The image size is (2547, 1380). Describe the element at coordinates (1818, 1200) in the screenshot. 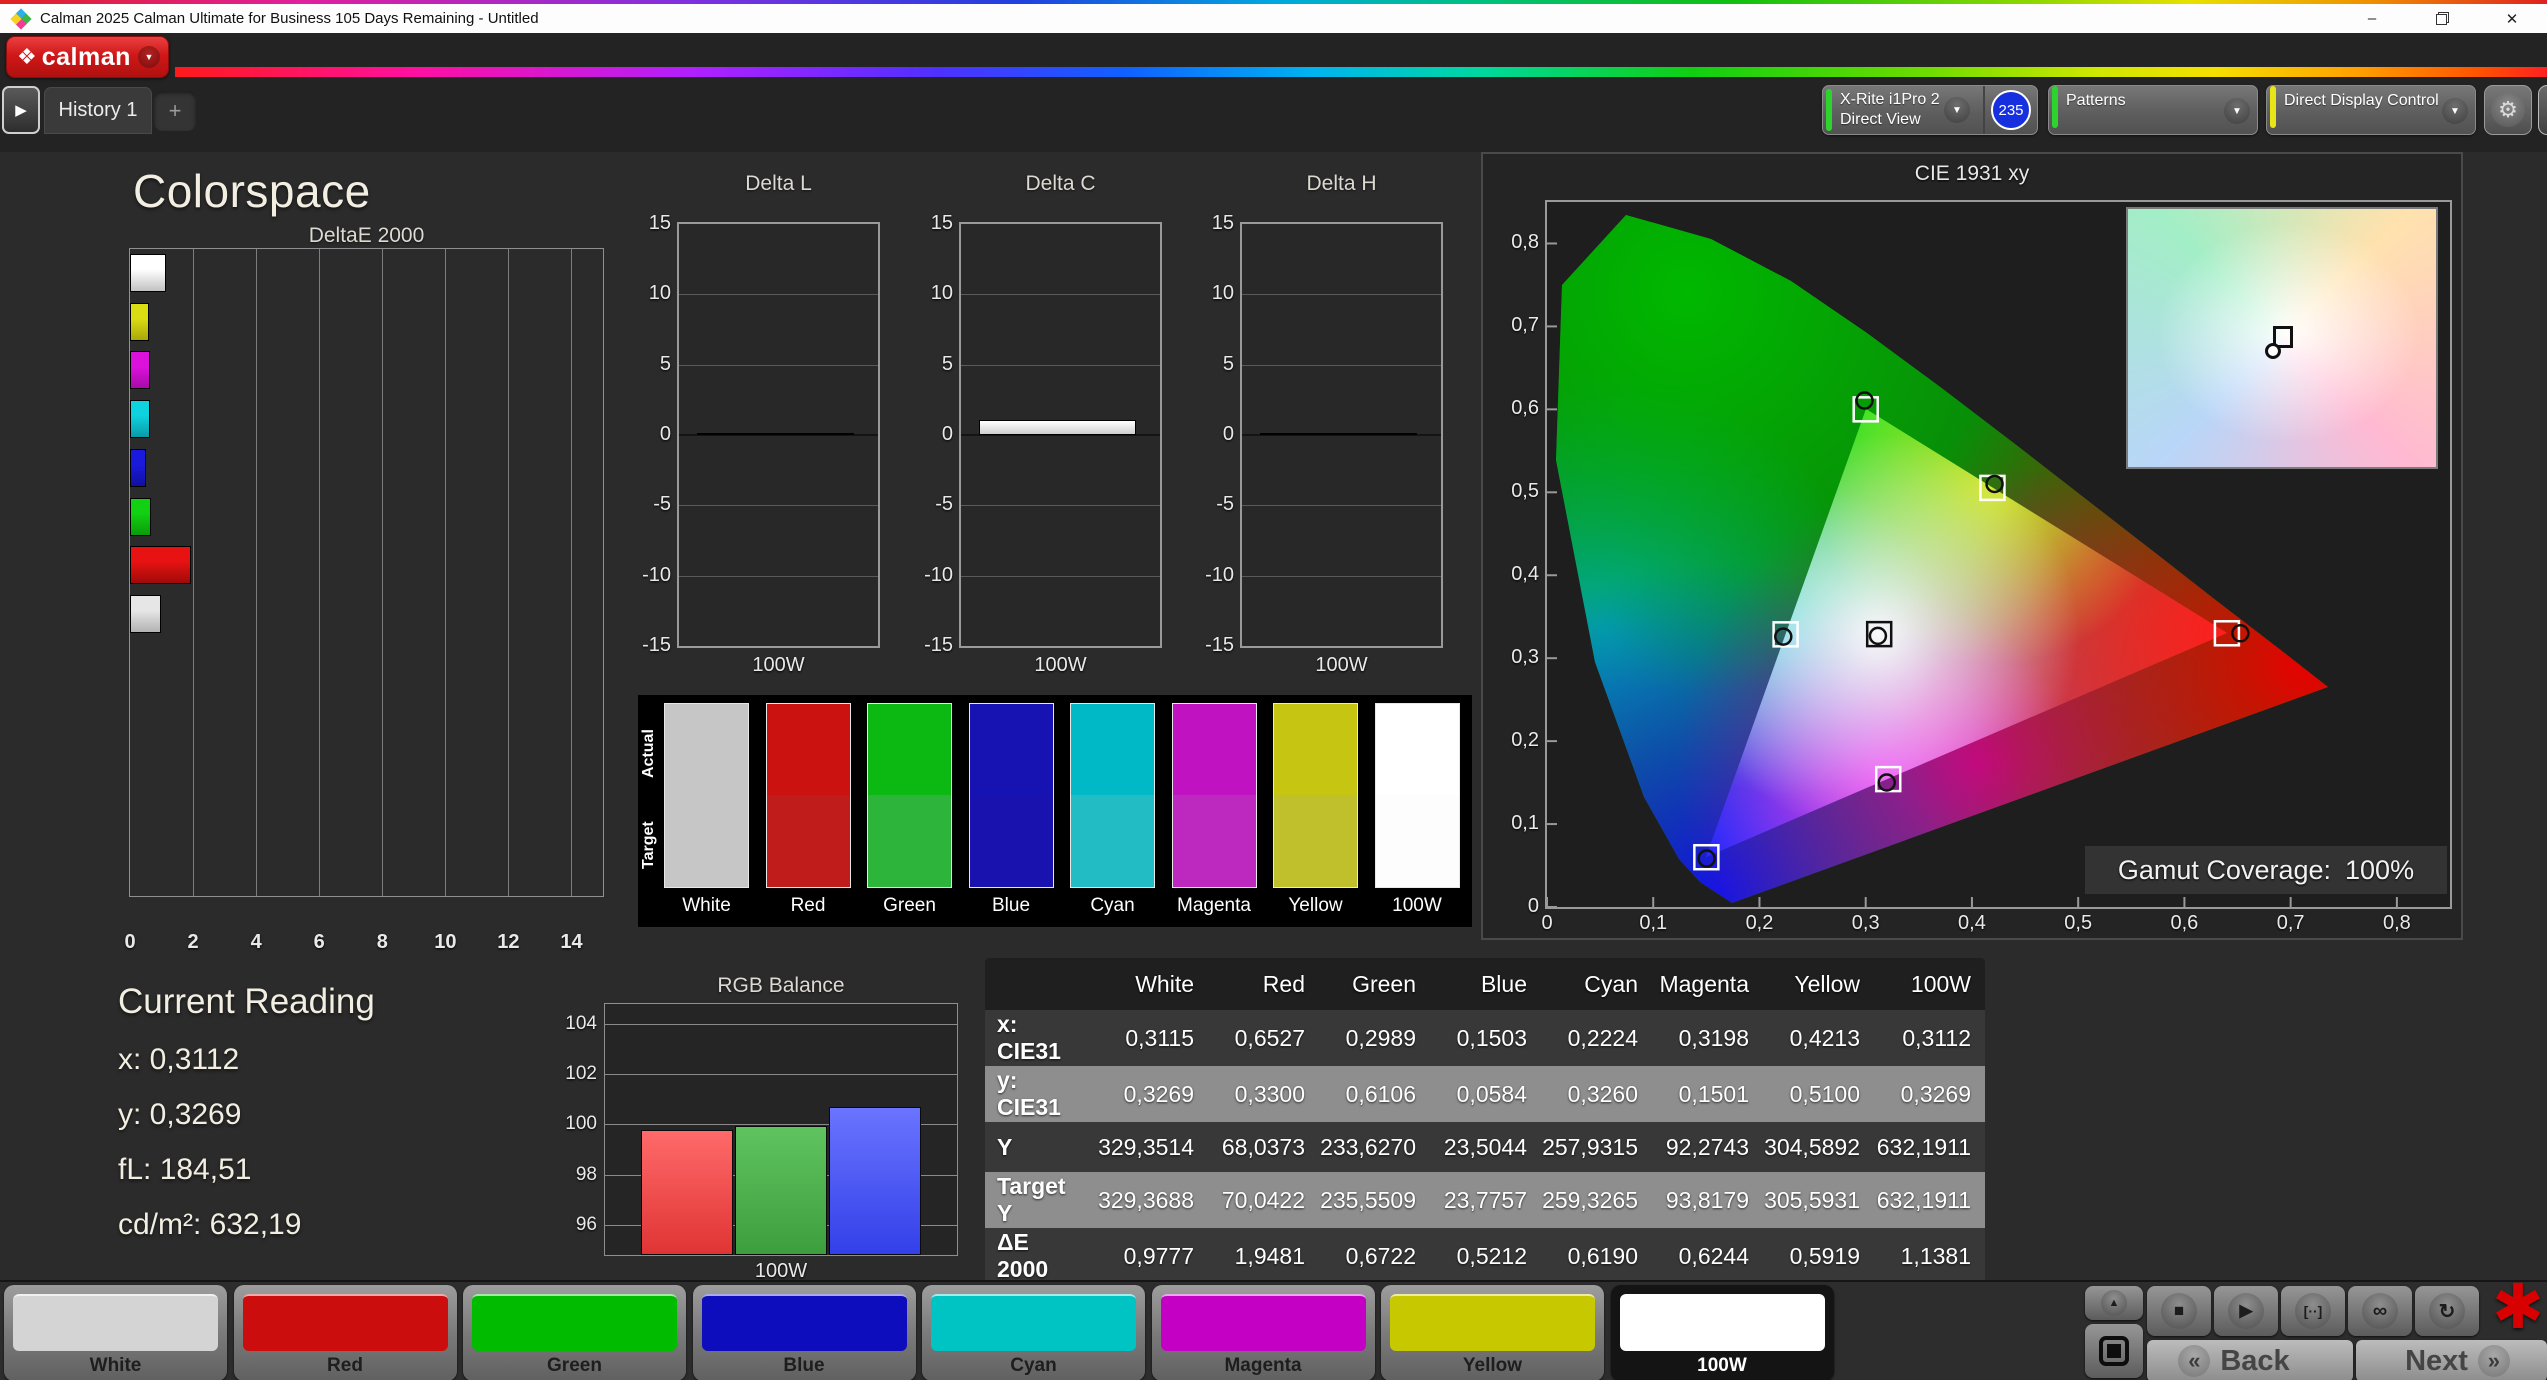

I see `table-cell: 305,5931` at that location.